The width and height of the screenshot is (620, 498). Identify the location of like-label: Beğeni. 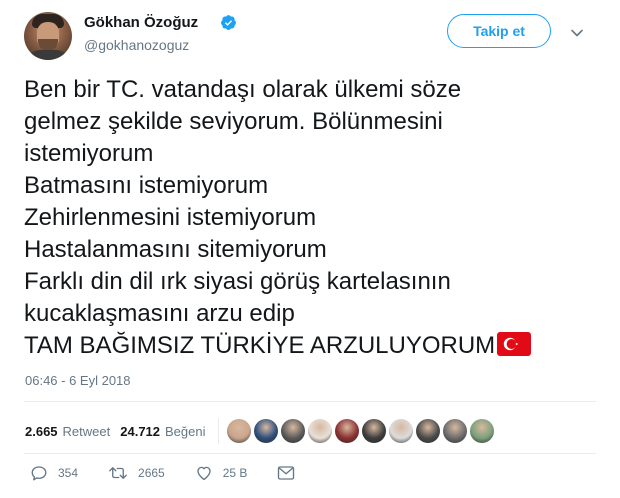
(185, 431).